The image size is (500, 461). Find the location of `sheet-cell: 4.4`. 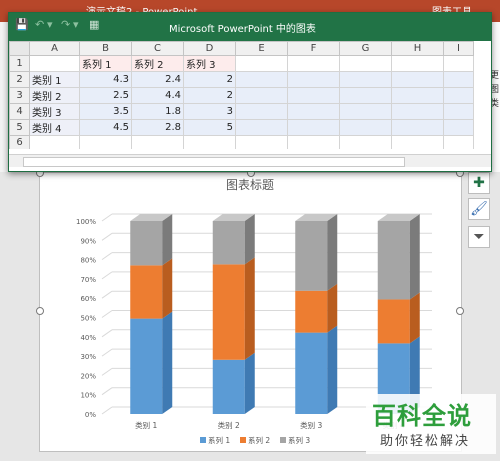

sheet-cell: 4.4 is located at coordinates (157, 95).